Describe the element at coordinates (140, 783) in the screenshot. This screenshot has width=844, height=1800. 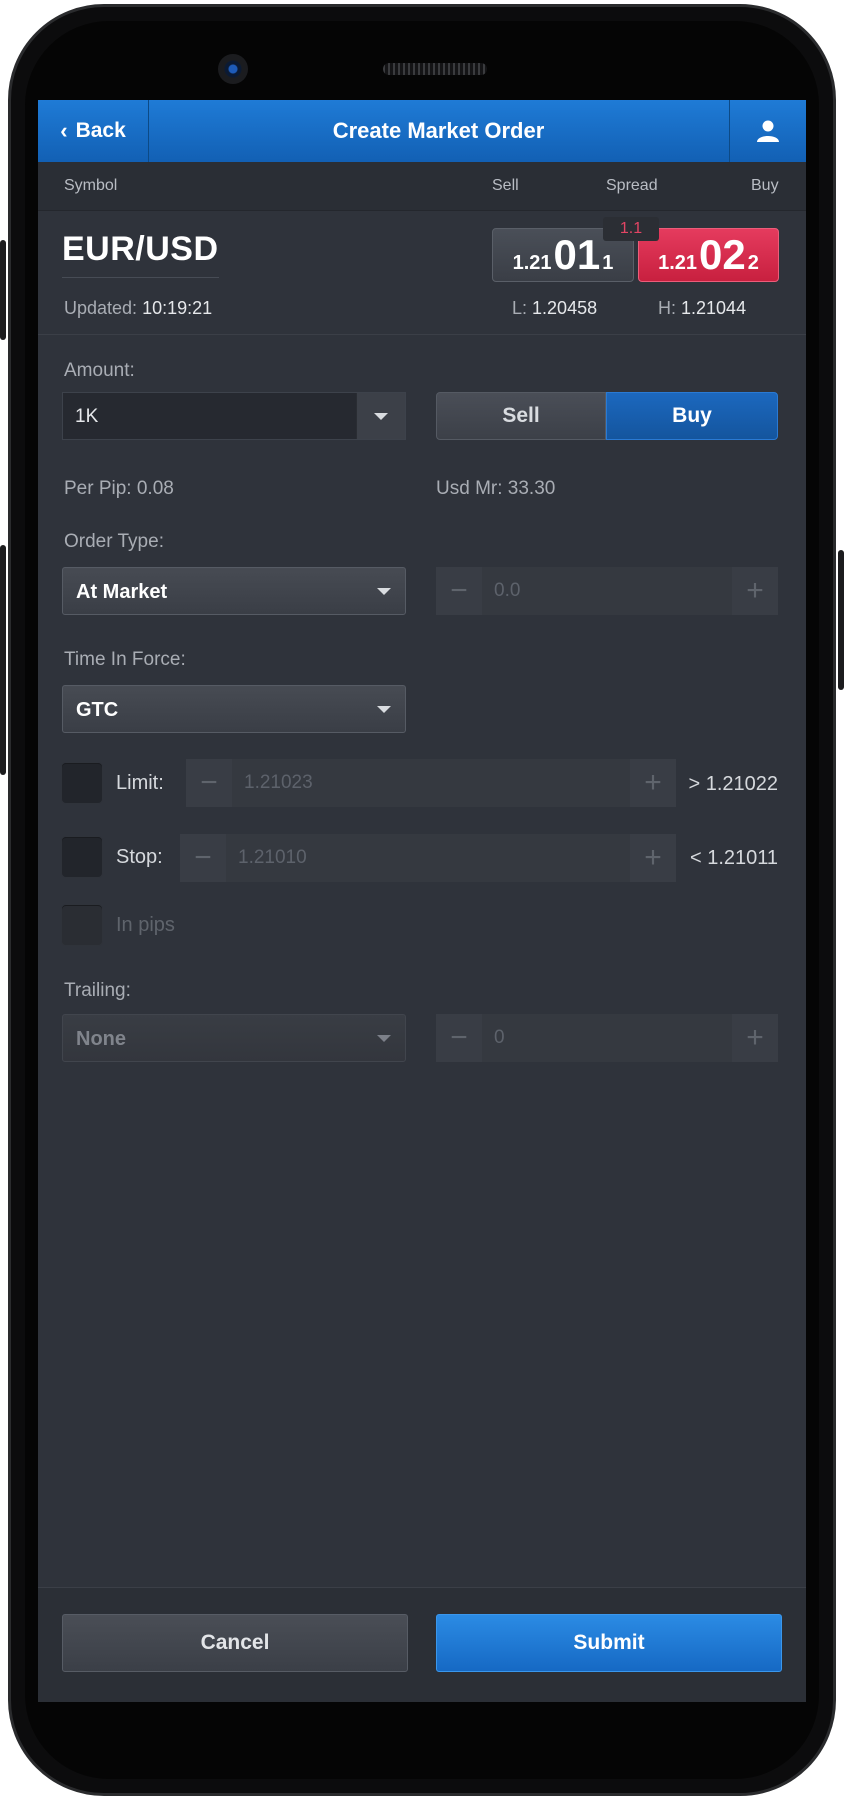
I see `limit-label: Limit:` at that location.